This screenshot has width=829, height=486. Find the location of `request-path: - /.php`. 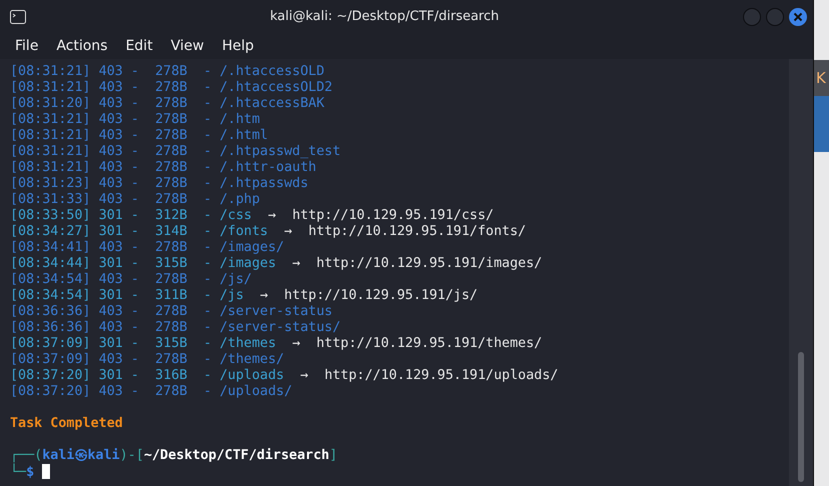

request-path: - /.php is located at coordinates (232, 199).